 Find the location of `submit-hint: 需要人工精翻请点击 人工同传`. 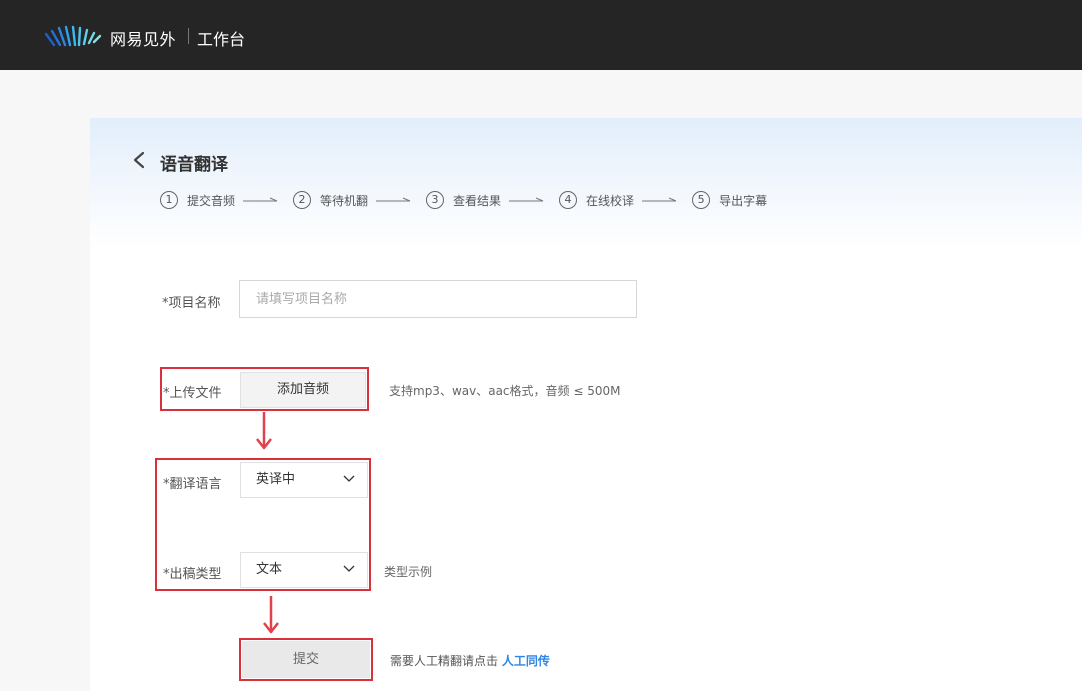

submit-hint: 需要人工精翻请点击 人工同传 is located at coordinates (470, 660).